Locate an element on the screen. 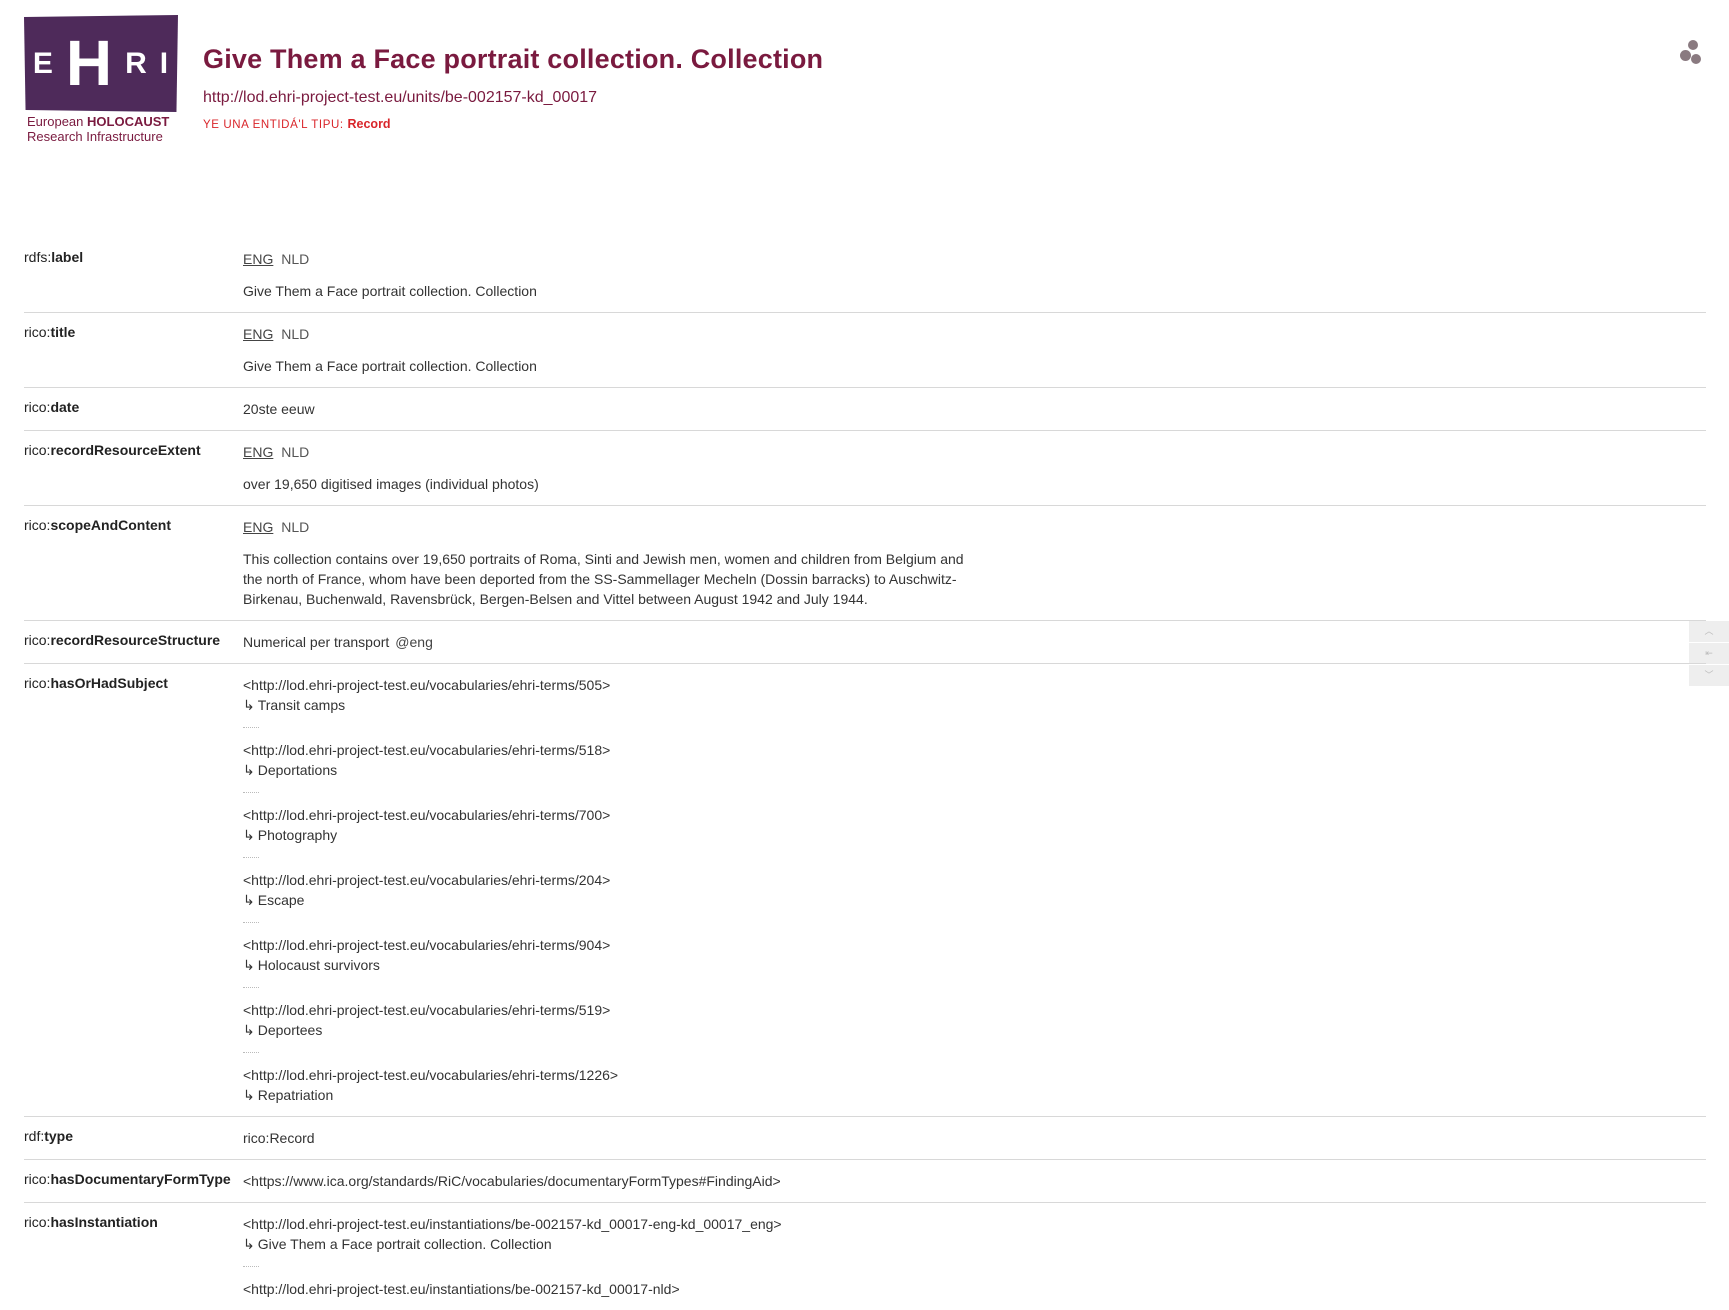 Image resolution: width=1729 pixels, height=1310 pixels. logo-tagline-line2: Research Infrastructure is located at coordinates (95, 136).